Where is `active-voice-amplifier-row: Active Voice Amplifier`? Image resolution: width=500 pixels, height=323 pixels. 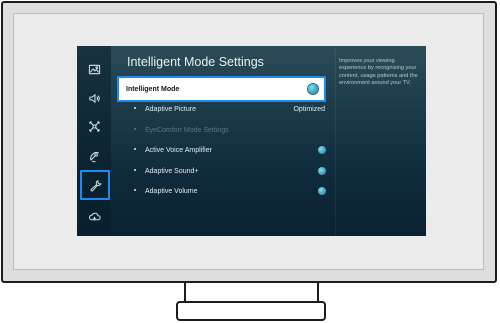
active-voice-amplifier-row: Active Voice Amplifier is located at coordinates (226, 150).